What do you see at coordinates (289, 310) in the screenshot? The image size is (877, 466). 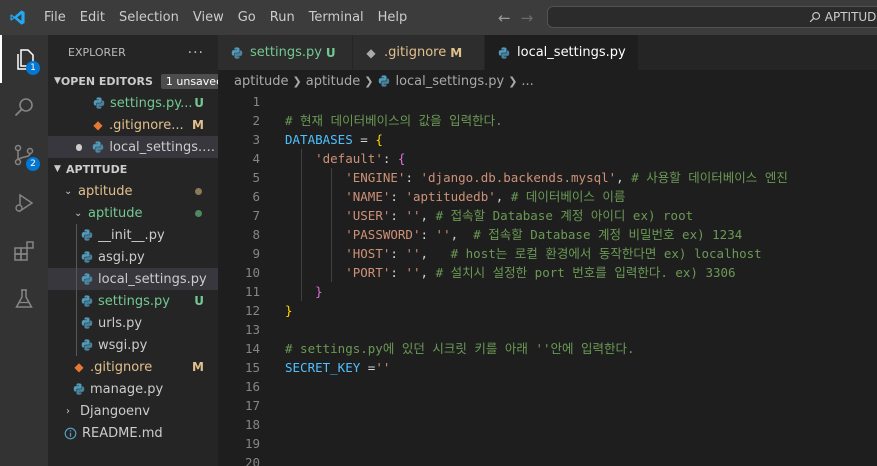 I see `code-token: }` at bounding box center [289, 310].